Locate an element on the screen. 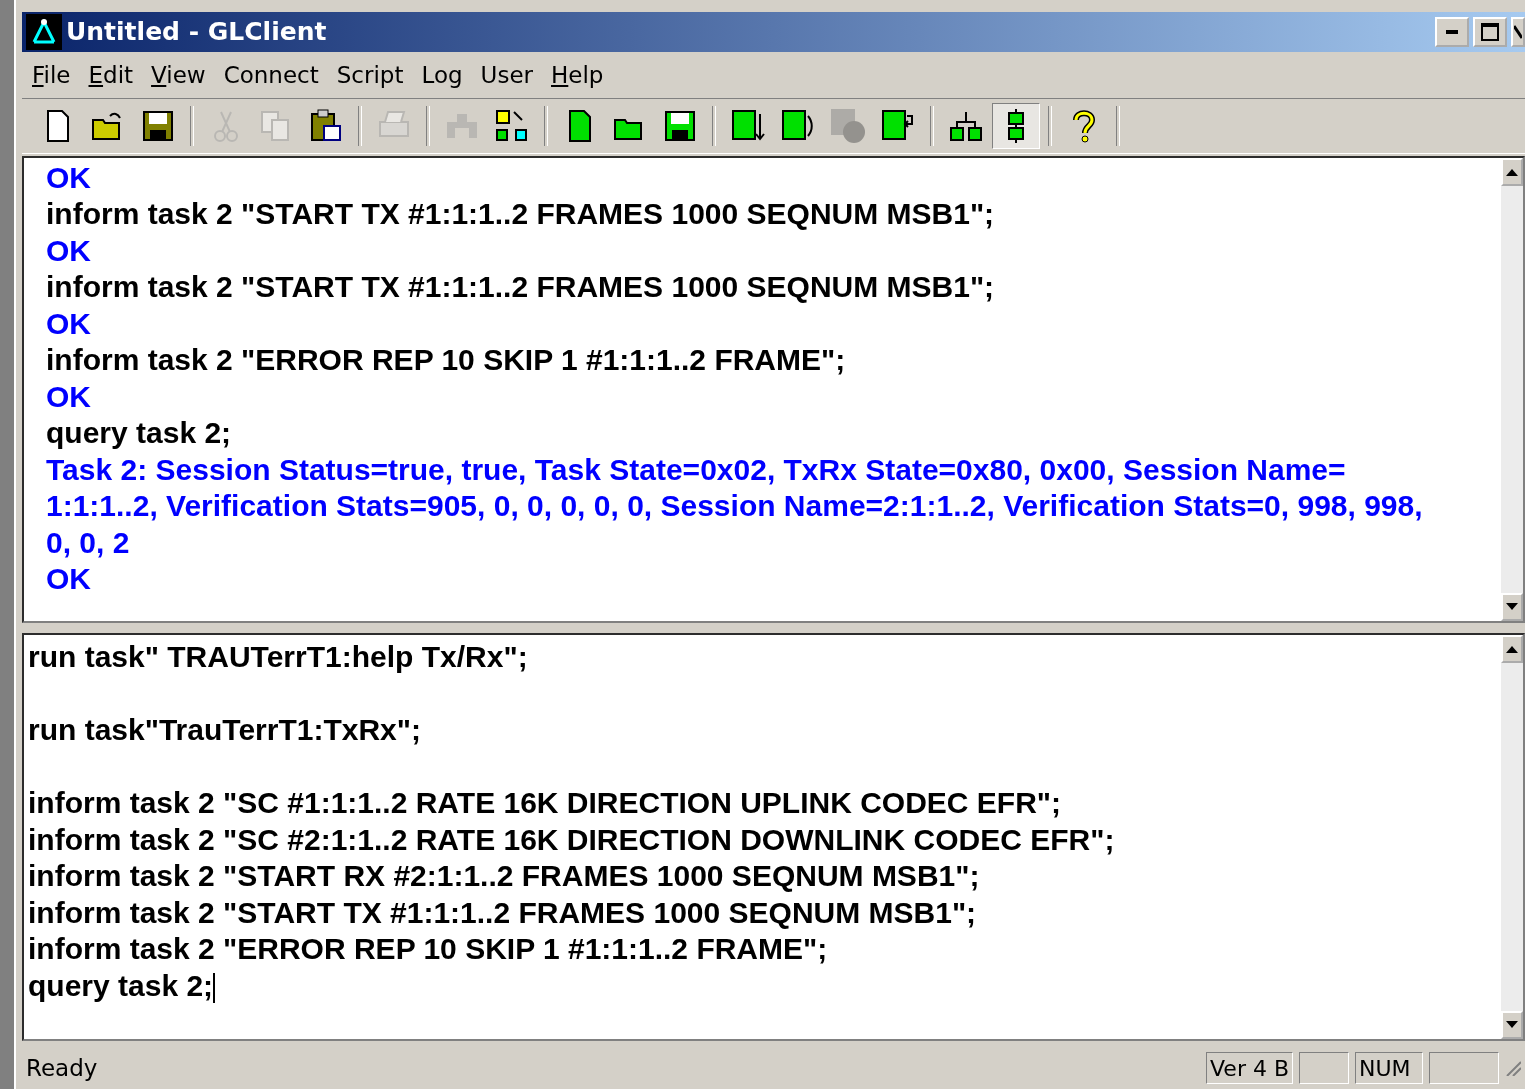 The height and width of the screenshot is (1089, 1525). menu-item: Log is located at coordinates (442, 74).